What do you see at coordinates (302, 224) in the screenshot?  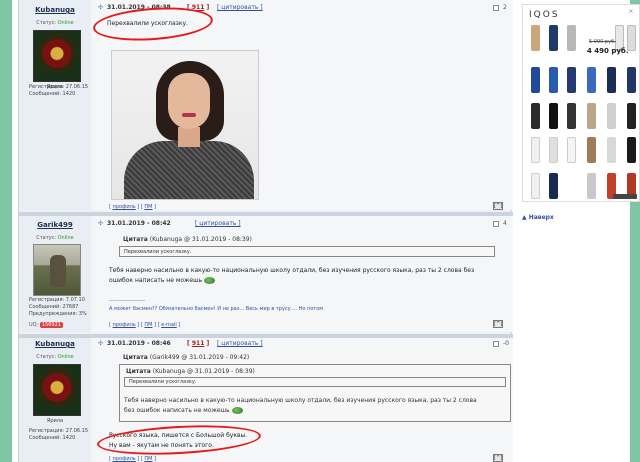 I see `post-header: ✣ 31.01.2019 - 08:42 [ цитировать ] 4` at bounding box center [302, 224].